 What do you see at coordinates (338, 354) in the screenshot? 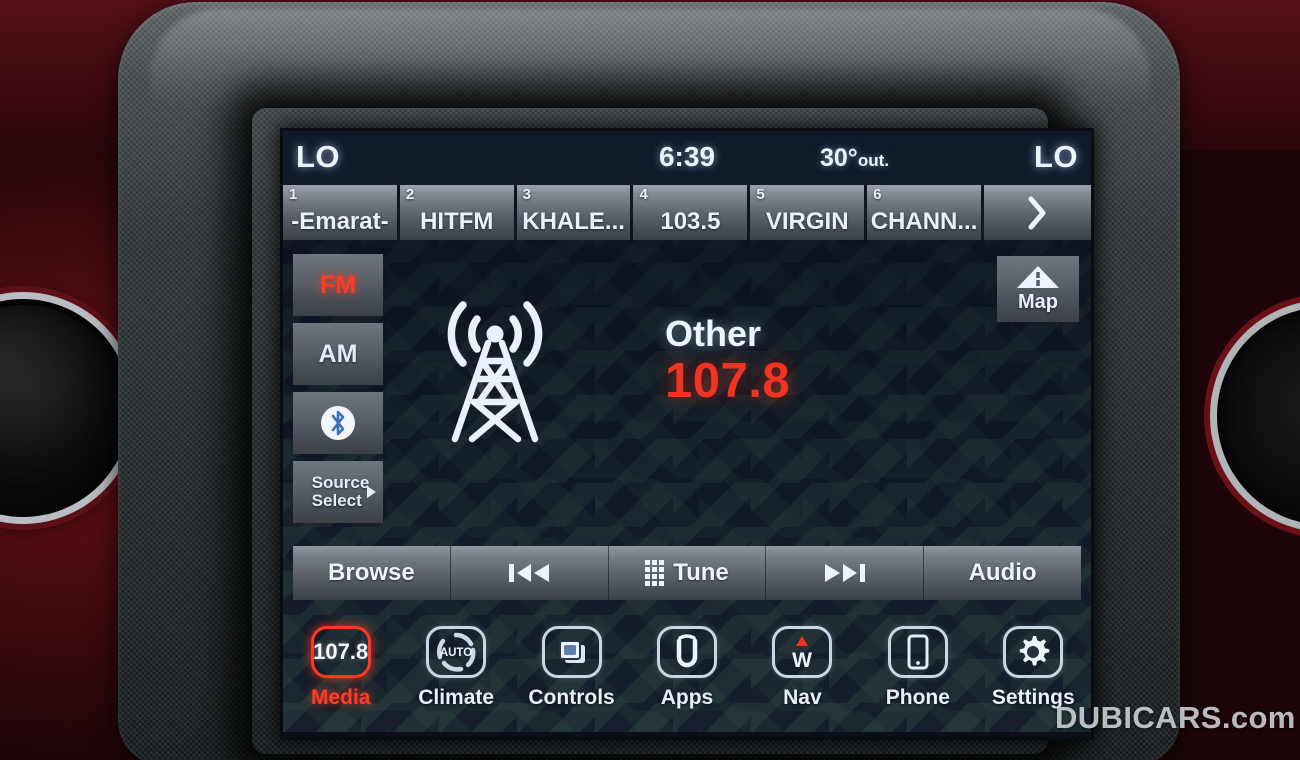
I see `am-band-button: AM` at bounding box center [338, 354].